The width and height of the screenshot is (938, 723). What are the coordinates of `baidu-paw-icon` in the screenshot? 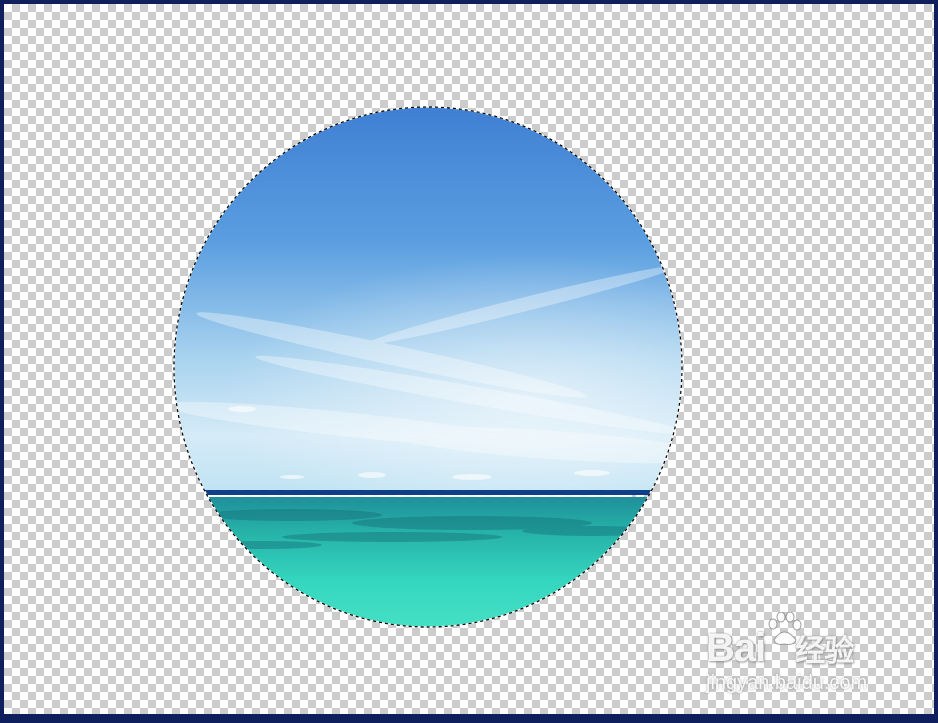 It's located at (785, 628).